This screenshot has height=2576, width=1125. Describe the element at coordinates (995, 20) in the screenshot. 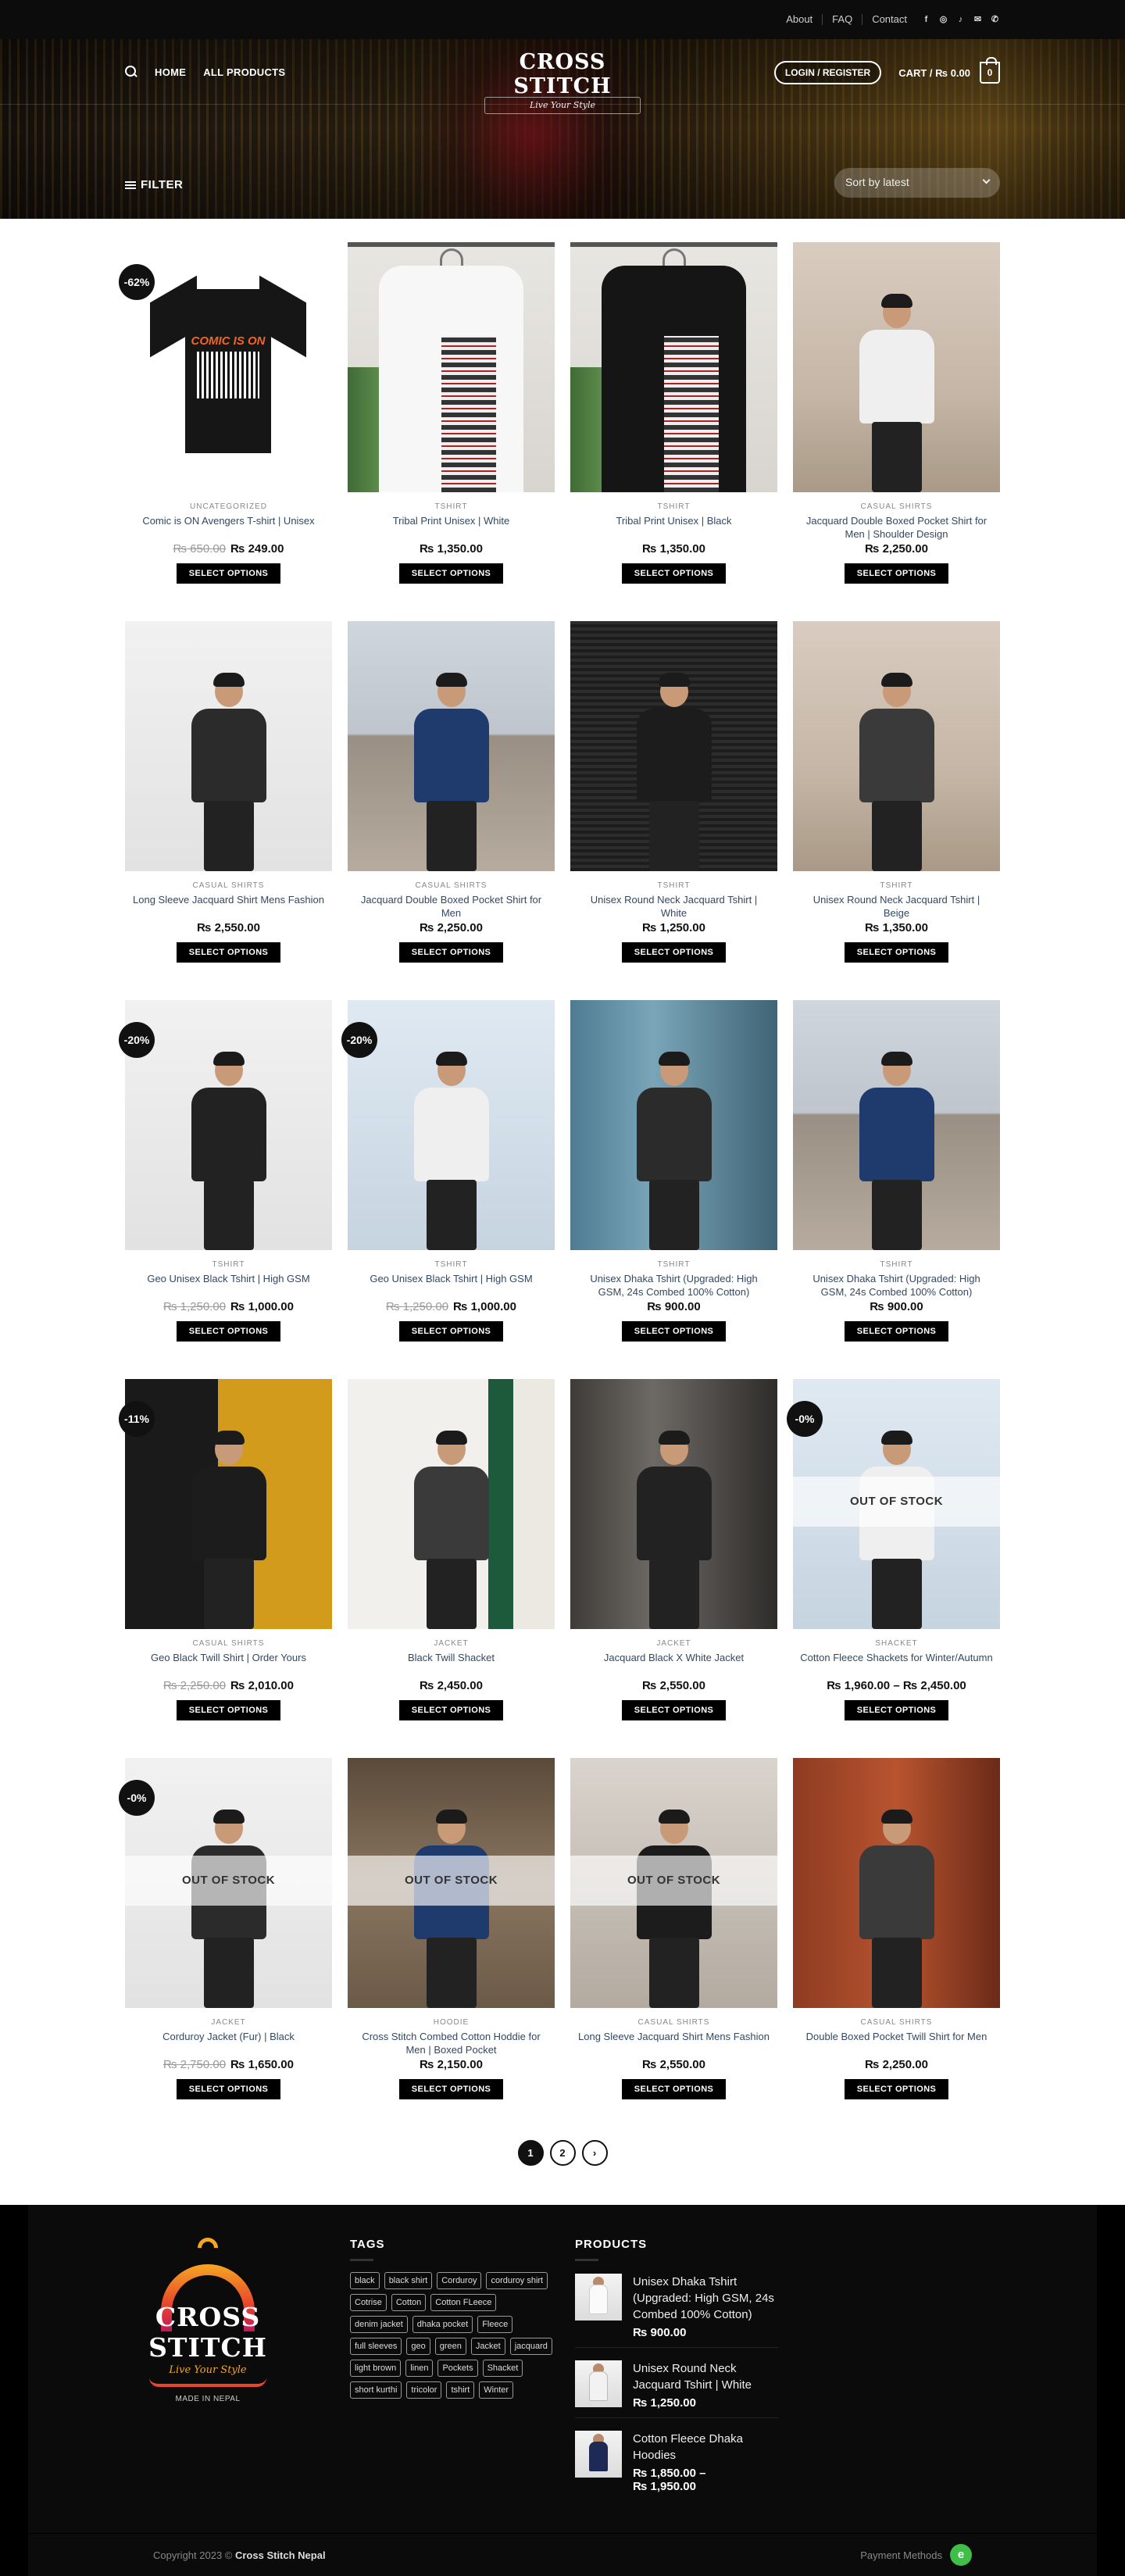

I see `phone-icon: ✆` at that location.